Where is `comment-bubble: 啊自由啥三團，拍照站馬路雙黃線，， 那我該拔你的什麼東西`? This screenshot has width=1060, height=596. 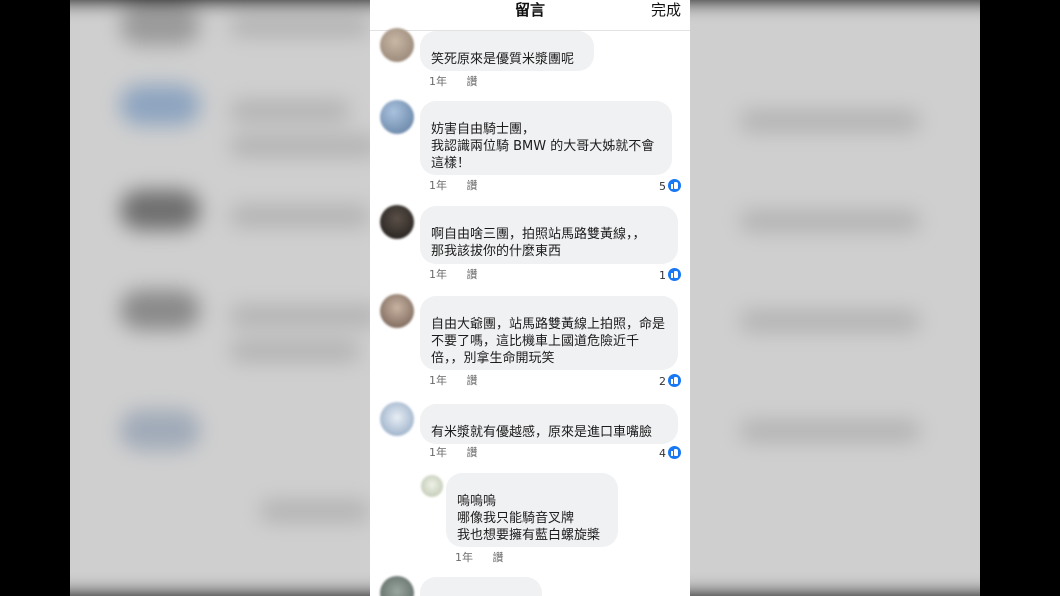
comment-bubble: 啊自由啥三團，拍照站馬路雙黃線，， 那我該拔你的什麼東西 is located at coordinates (549, 235).